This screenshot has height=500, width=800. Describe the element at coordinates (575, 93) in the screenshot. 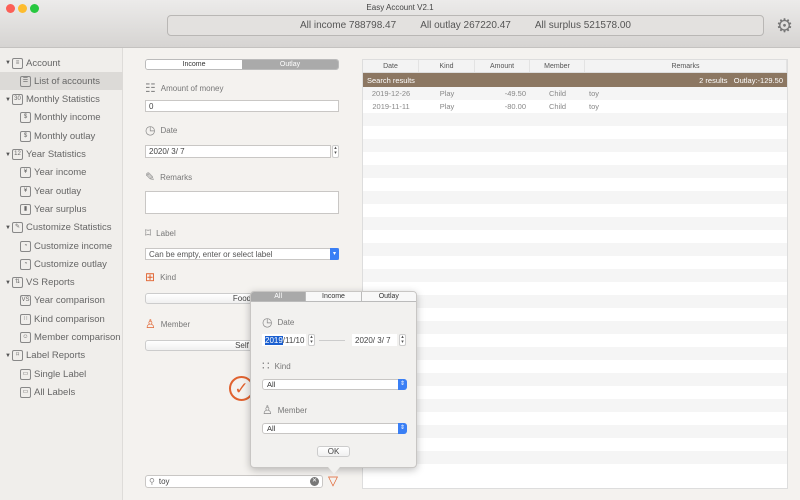

I see `table-row: 2019-12-26 Play -49.50 Child toy` at that location.